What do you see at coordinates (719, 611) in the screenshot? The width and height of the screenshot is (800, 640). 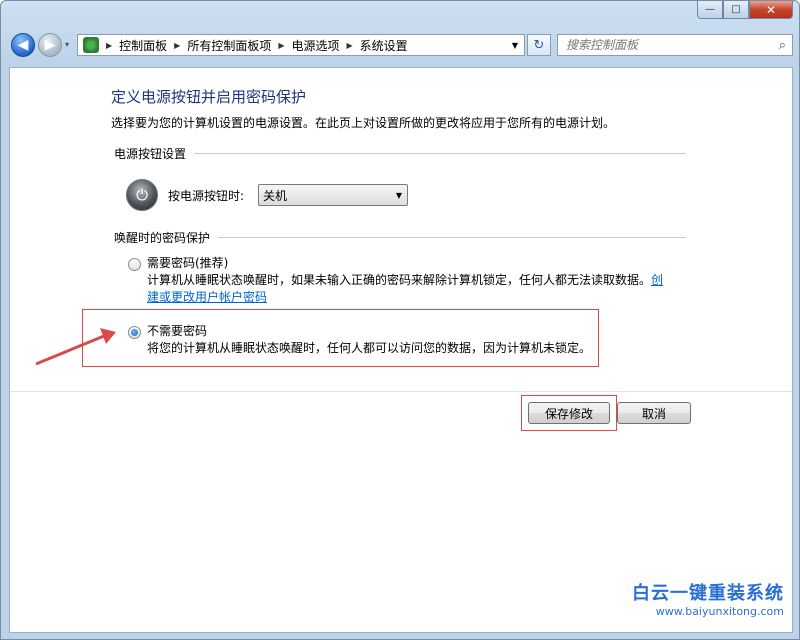 I see `watermark-url: www.baiyunxitong.com` at bounding box center [719, 611].